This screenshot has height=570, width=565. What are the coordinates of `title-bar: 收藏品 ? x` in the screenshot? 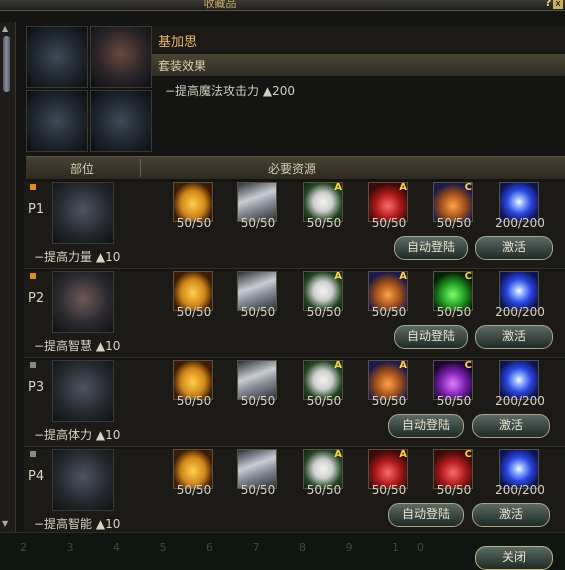 It's located at (282, 5).